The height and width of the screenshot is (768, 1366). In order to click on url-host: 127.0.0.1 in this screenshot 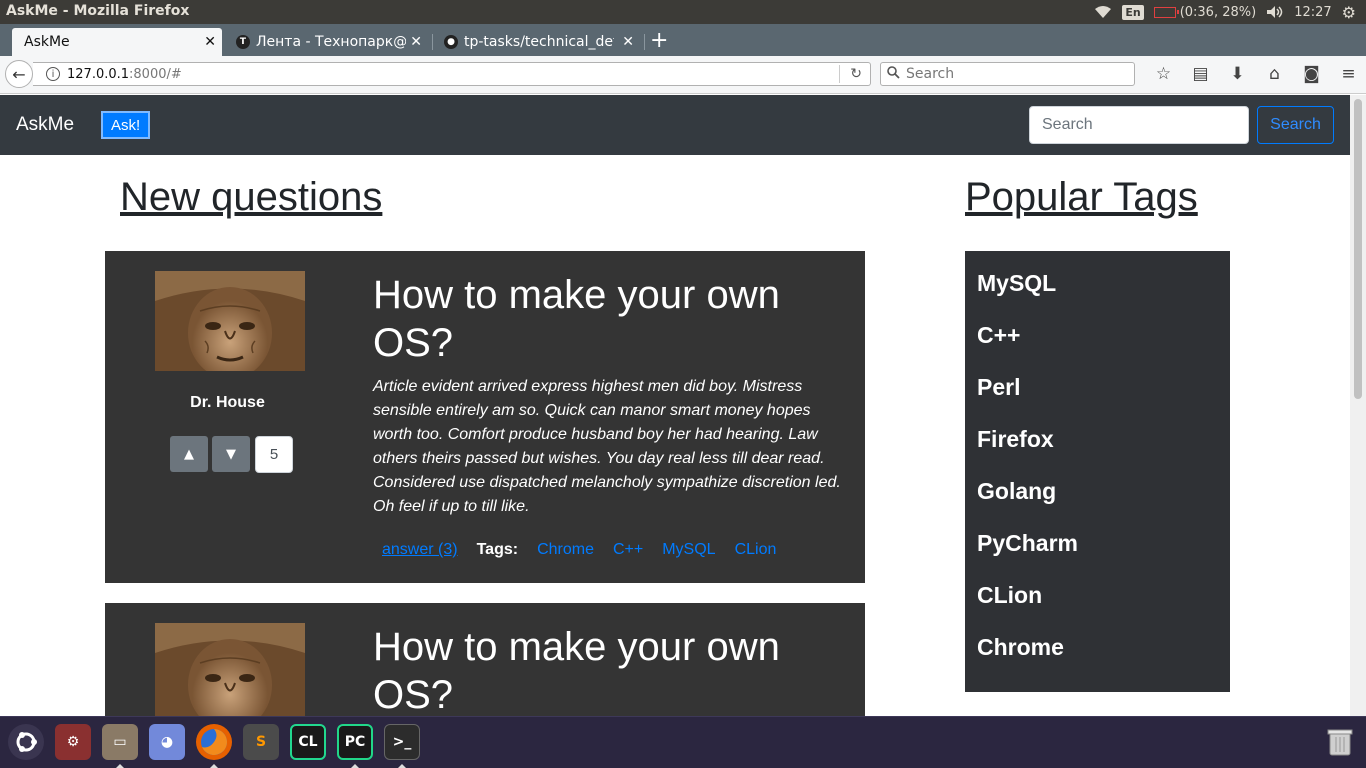, I will do `click(98, 74)`.